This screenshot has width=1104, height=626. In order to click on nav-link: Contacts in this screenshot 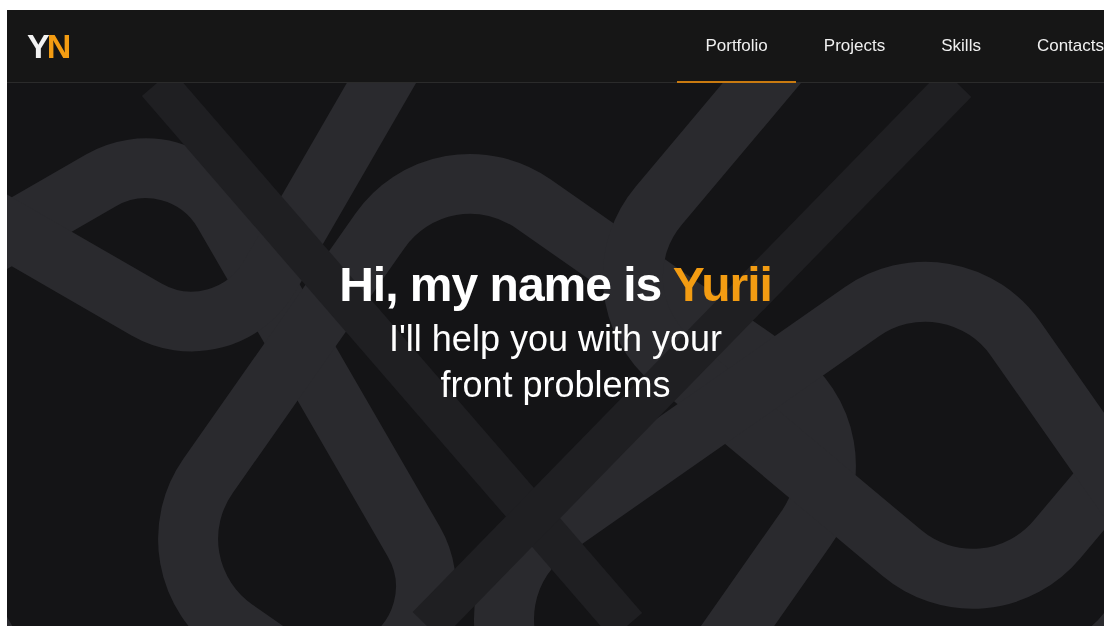, I will do `click(1056, 46)`.